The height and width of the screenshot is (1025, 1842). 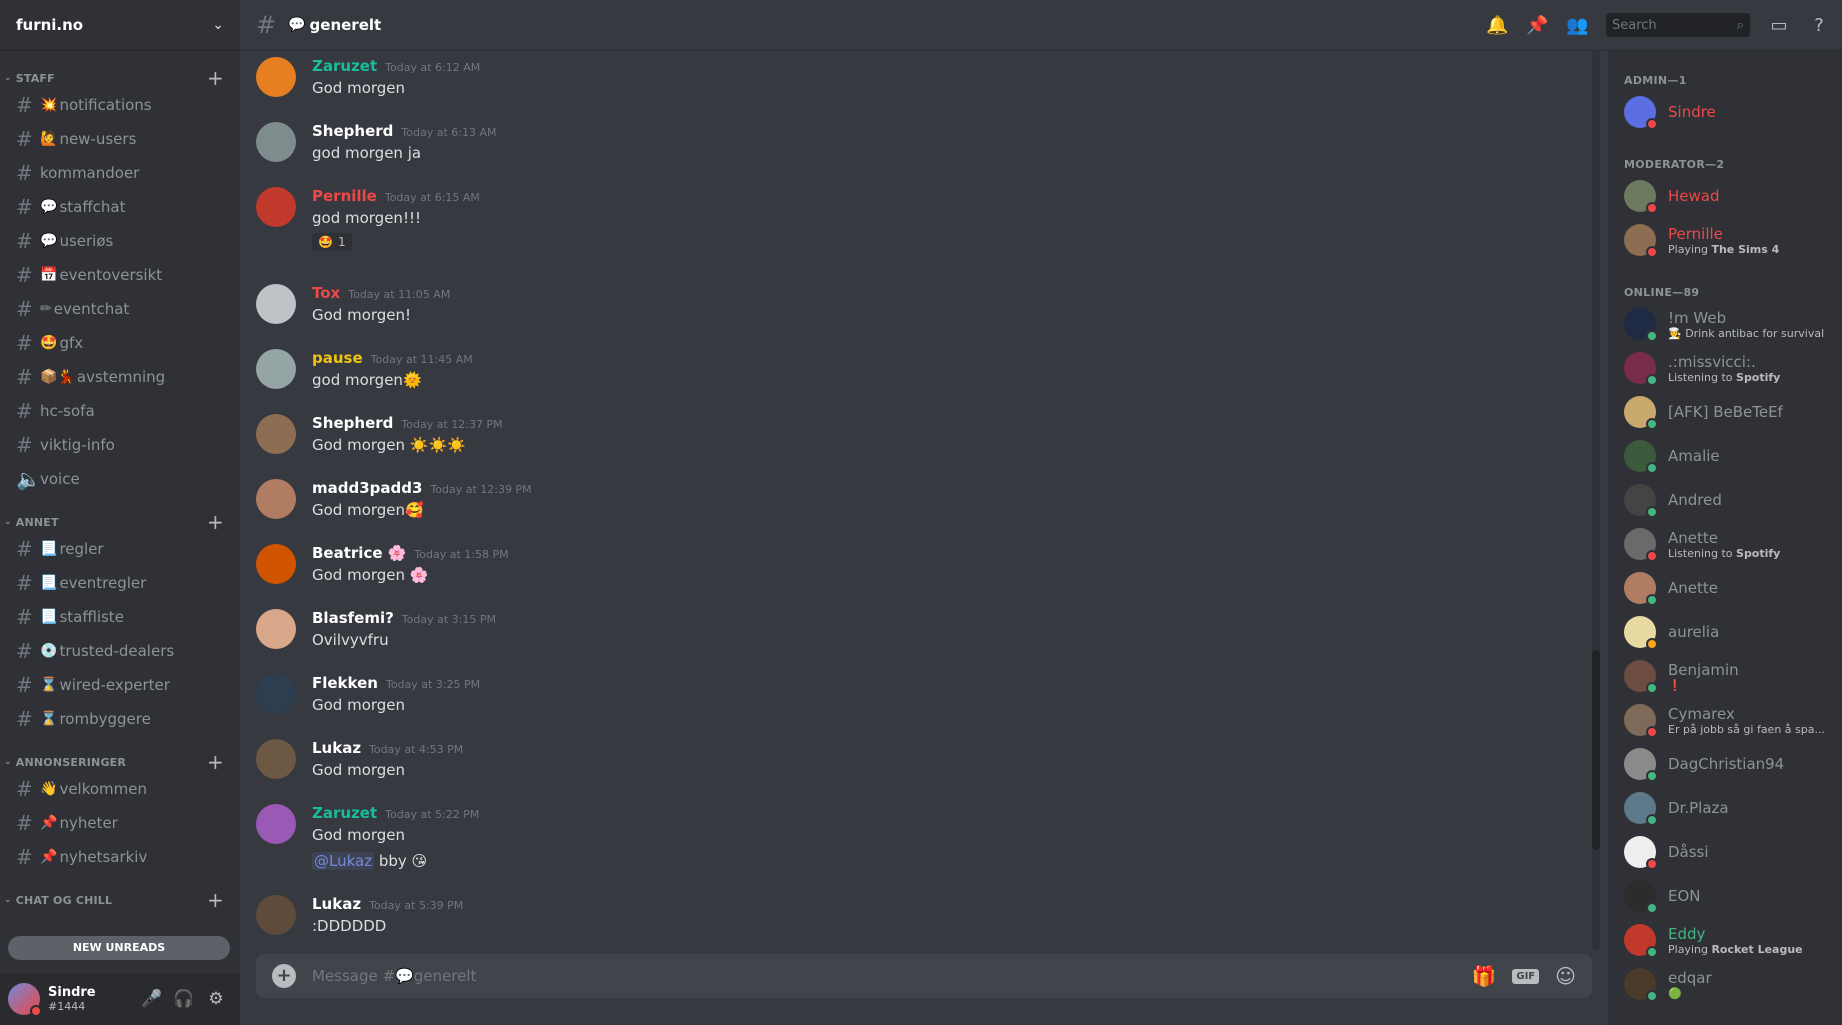 What do you see at coordinates (1729, 764) in the screenshot?
I see `member-item: DagChristian94` at bounding box center [1729, 764].